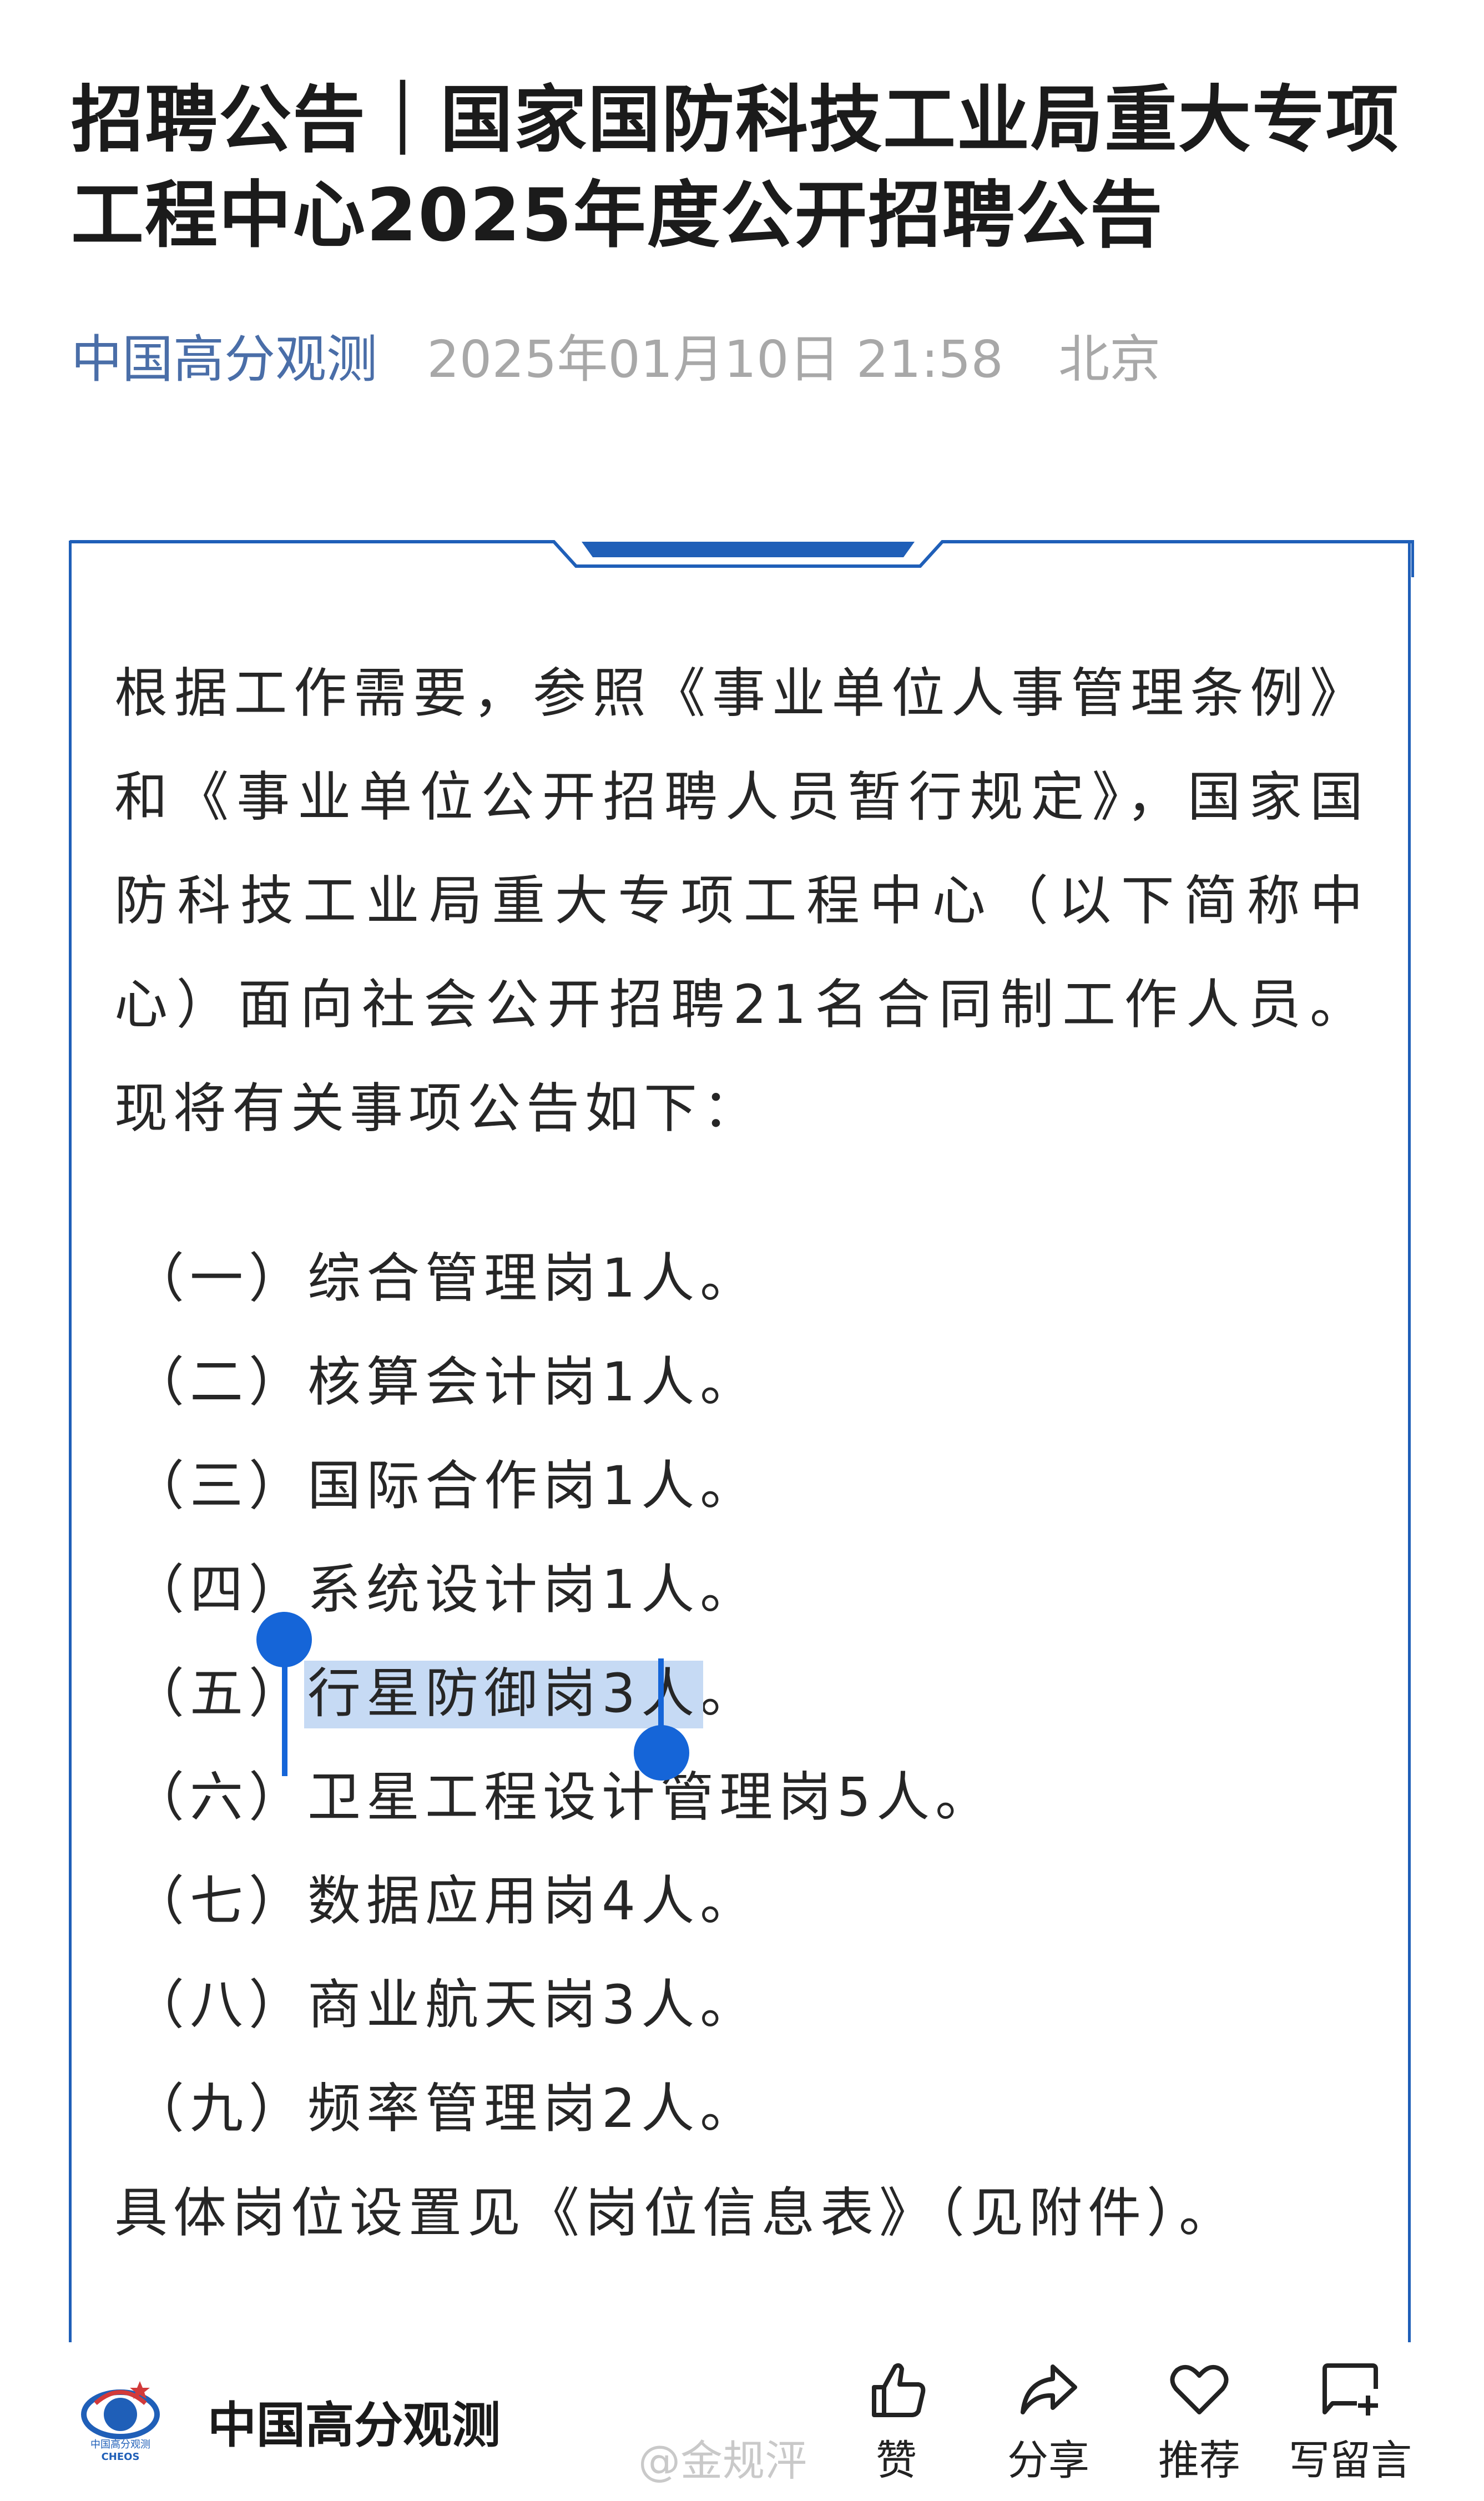 This screenshot has width=1484, height=2501. Describe the element at coordinates (1350, 2389) in the screenshot. I see `comment-plus-icon` at that location.